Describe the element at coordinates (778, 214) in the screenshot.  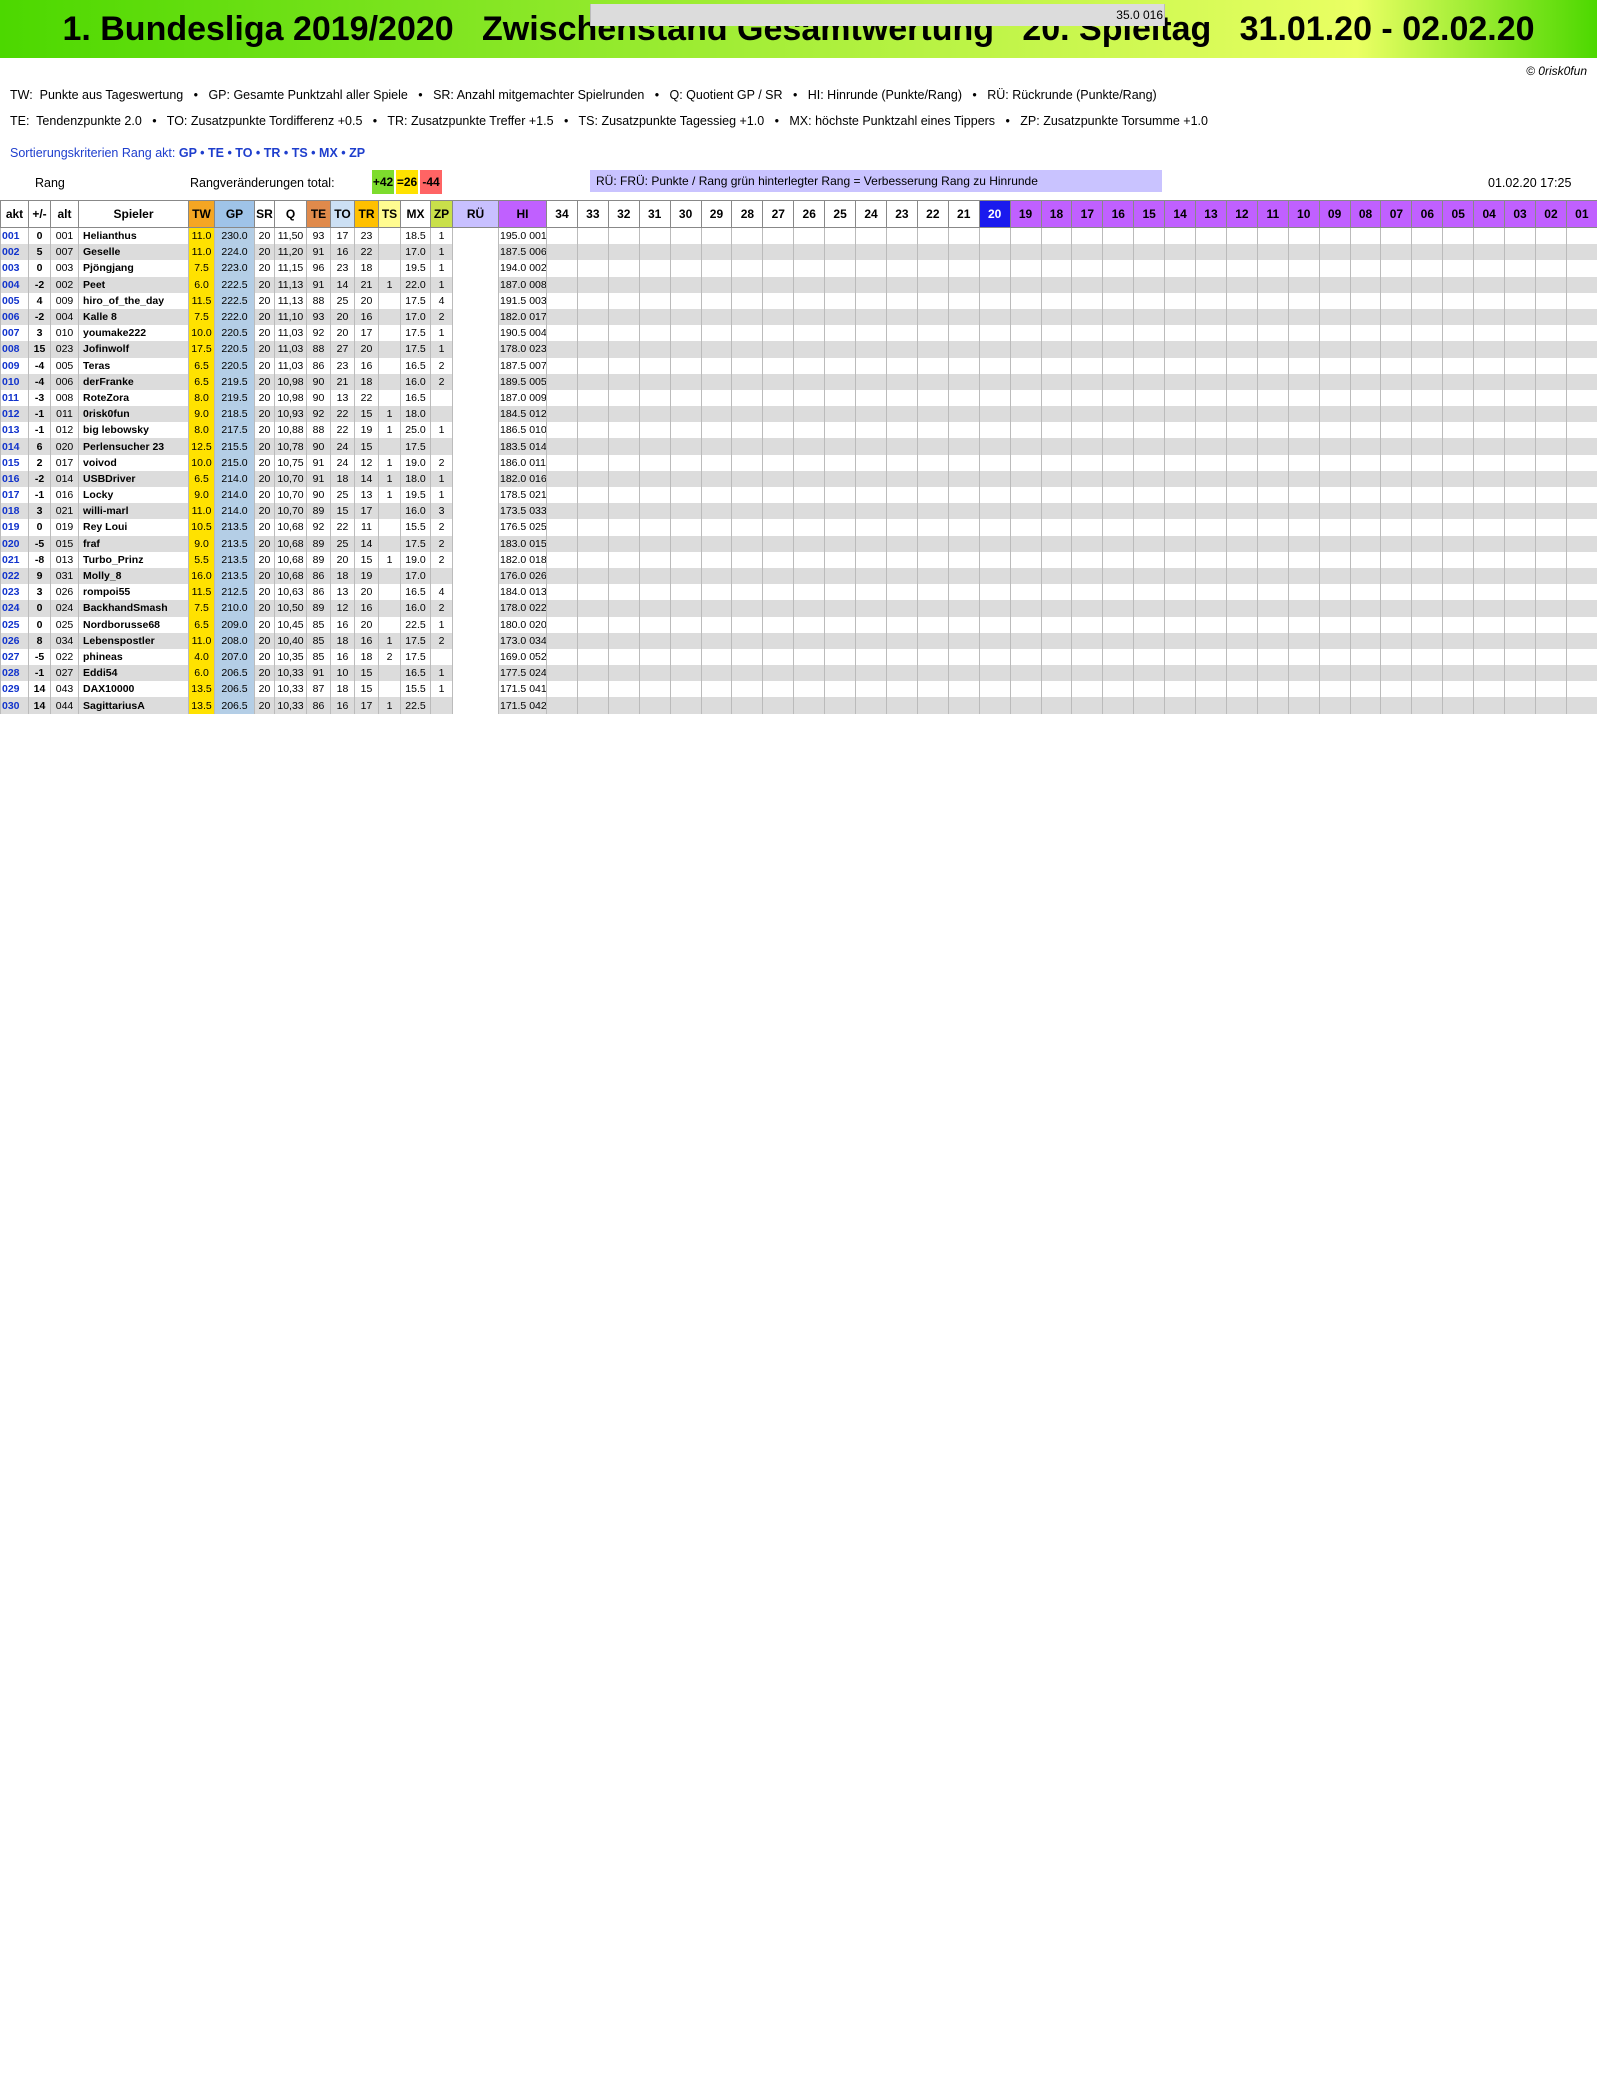
I see `col-header-27: 27` at that location.